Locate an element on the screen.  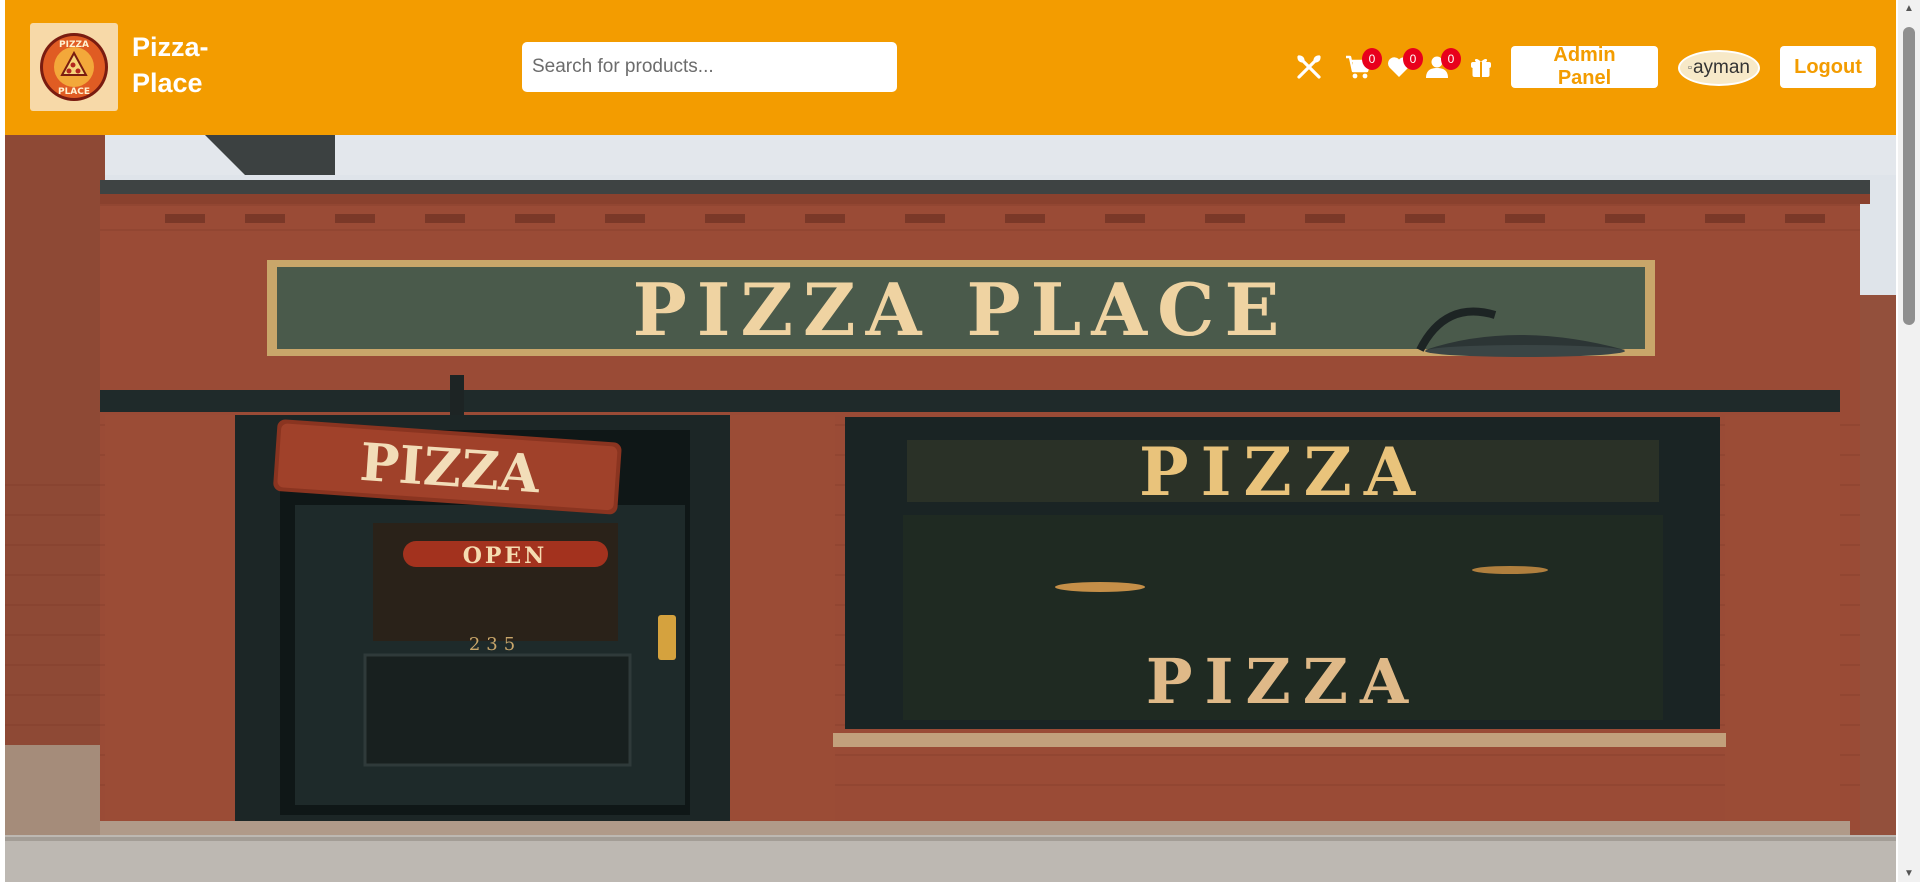
main-sign-text: PIZZA PLACE is located at coordinates (961, 309).